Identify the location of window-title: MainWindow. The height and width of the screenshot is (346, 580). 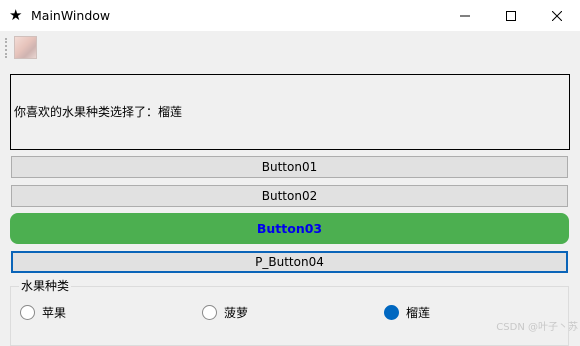
(71, 15).